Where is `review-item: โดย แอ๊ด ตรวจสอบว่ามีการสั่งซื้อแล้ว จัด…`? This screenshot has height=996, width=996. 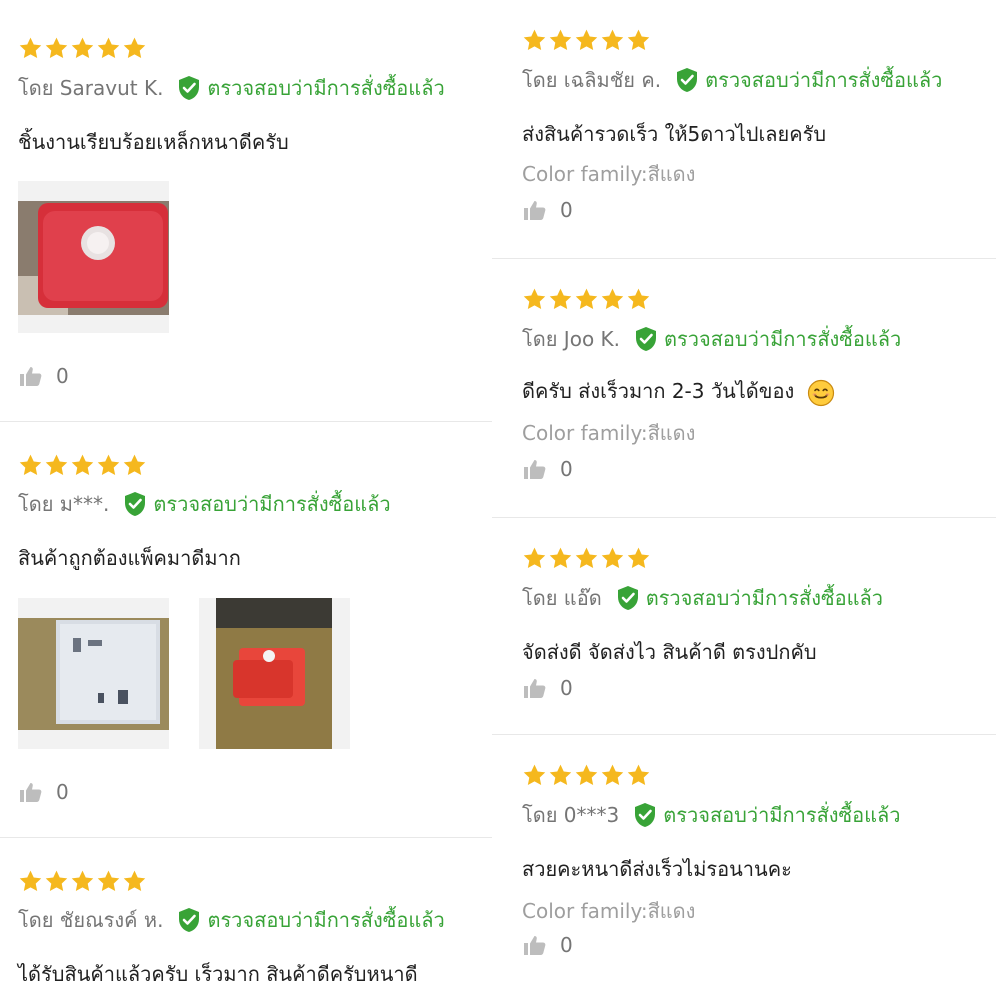 review-item: โดย แอ๊ด ตรวจสอบว่ามีการสั่งซื้อแล้ว จัด… is located at coordinates (744, 626).